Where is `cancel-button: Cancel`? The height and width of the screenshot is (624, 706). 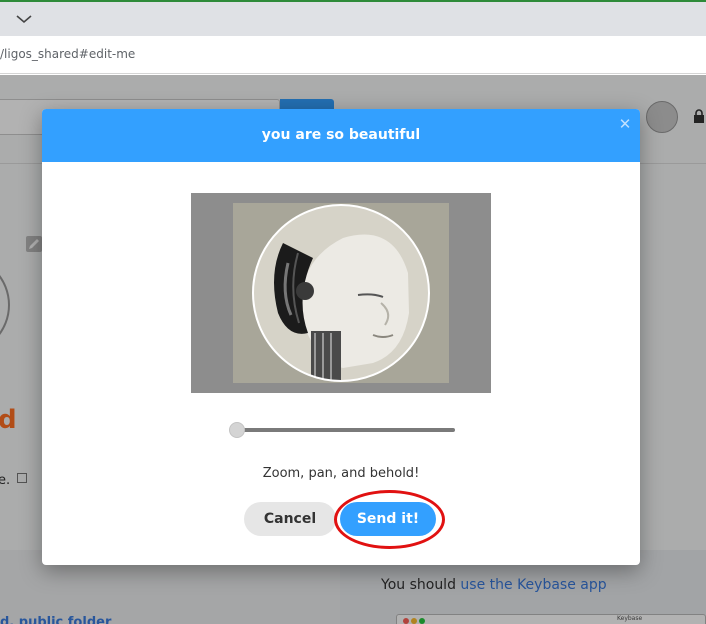
cancel-button: Cancel is located at coordinates (290, 519).